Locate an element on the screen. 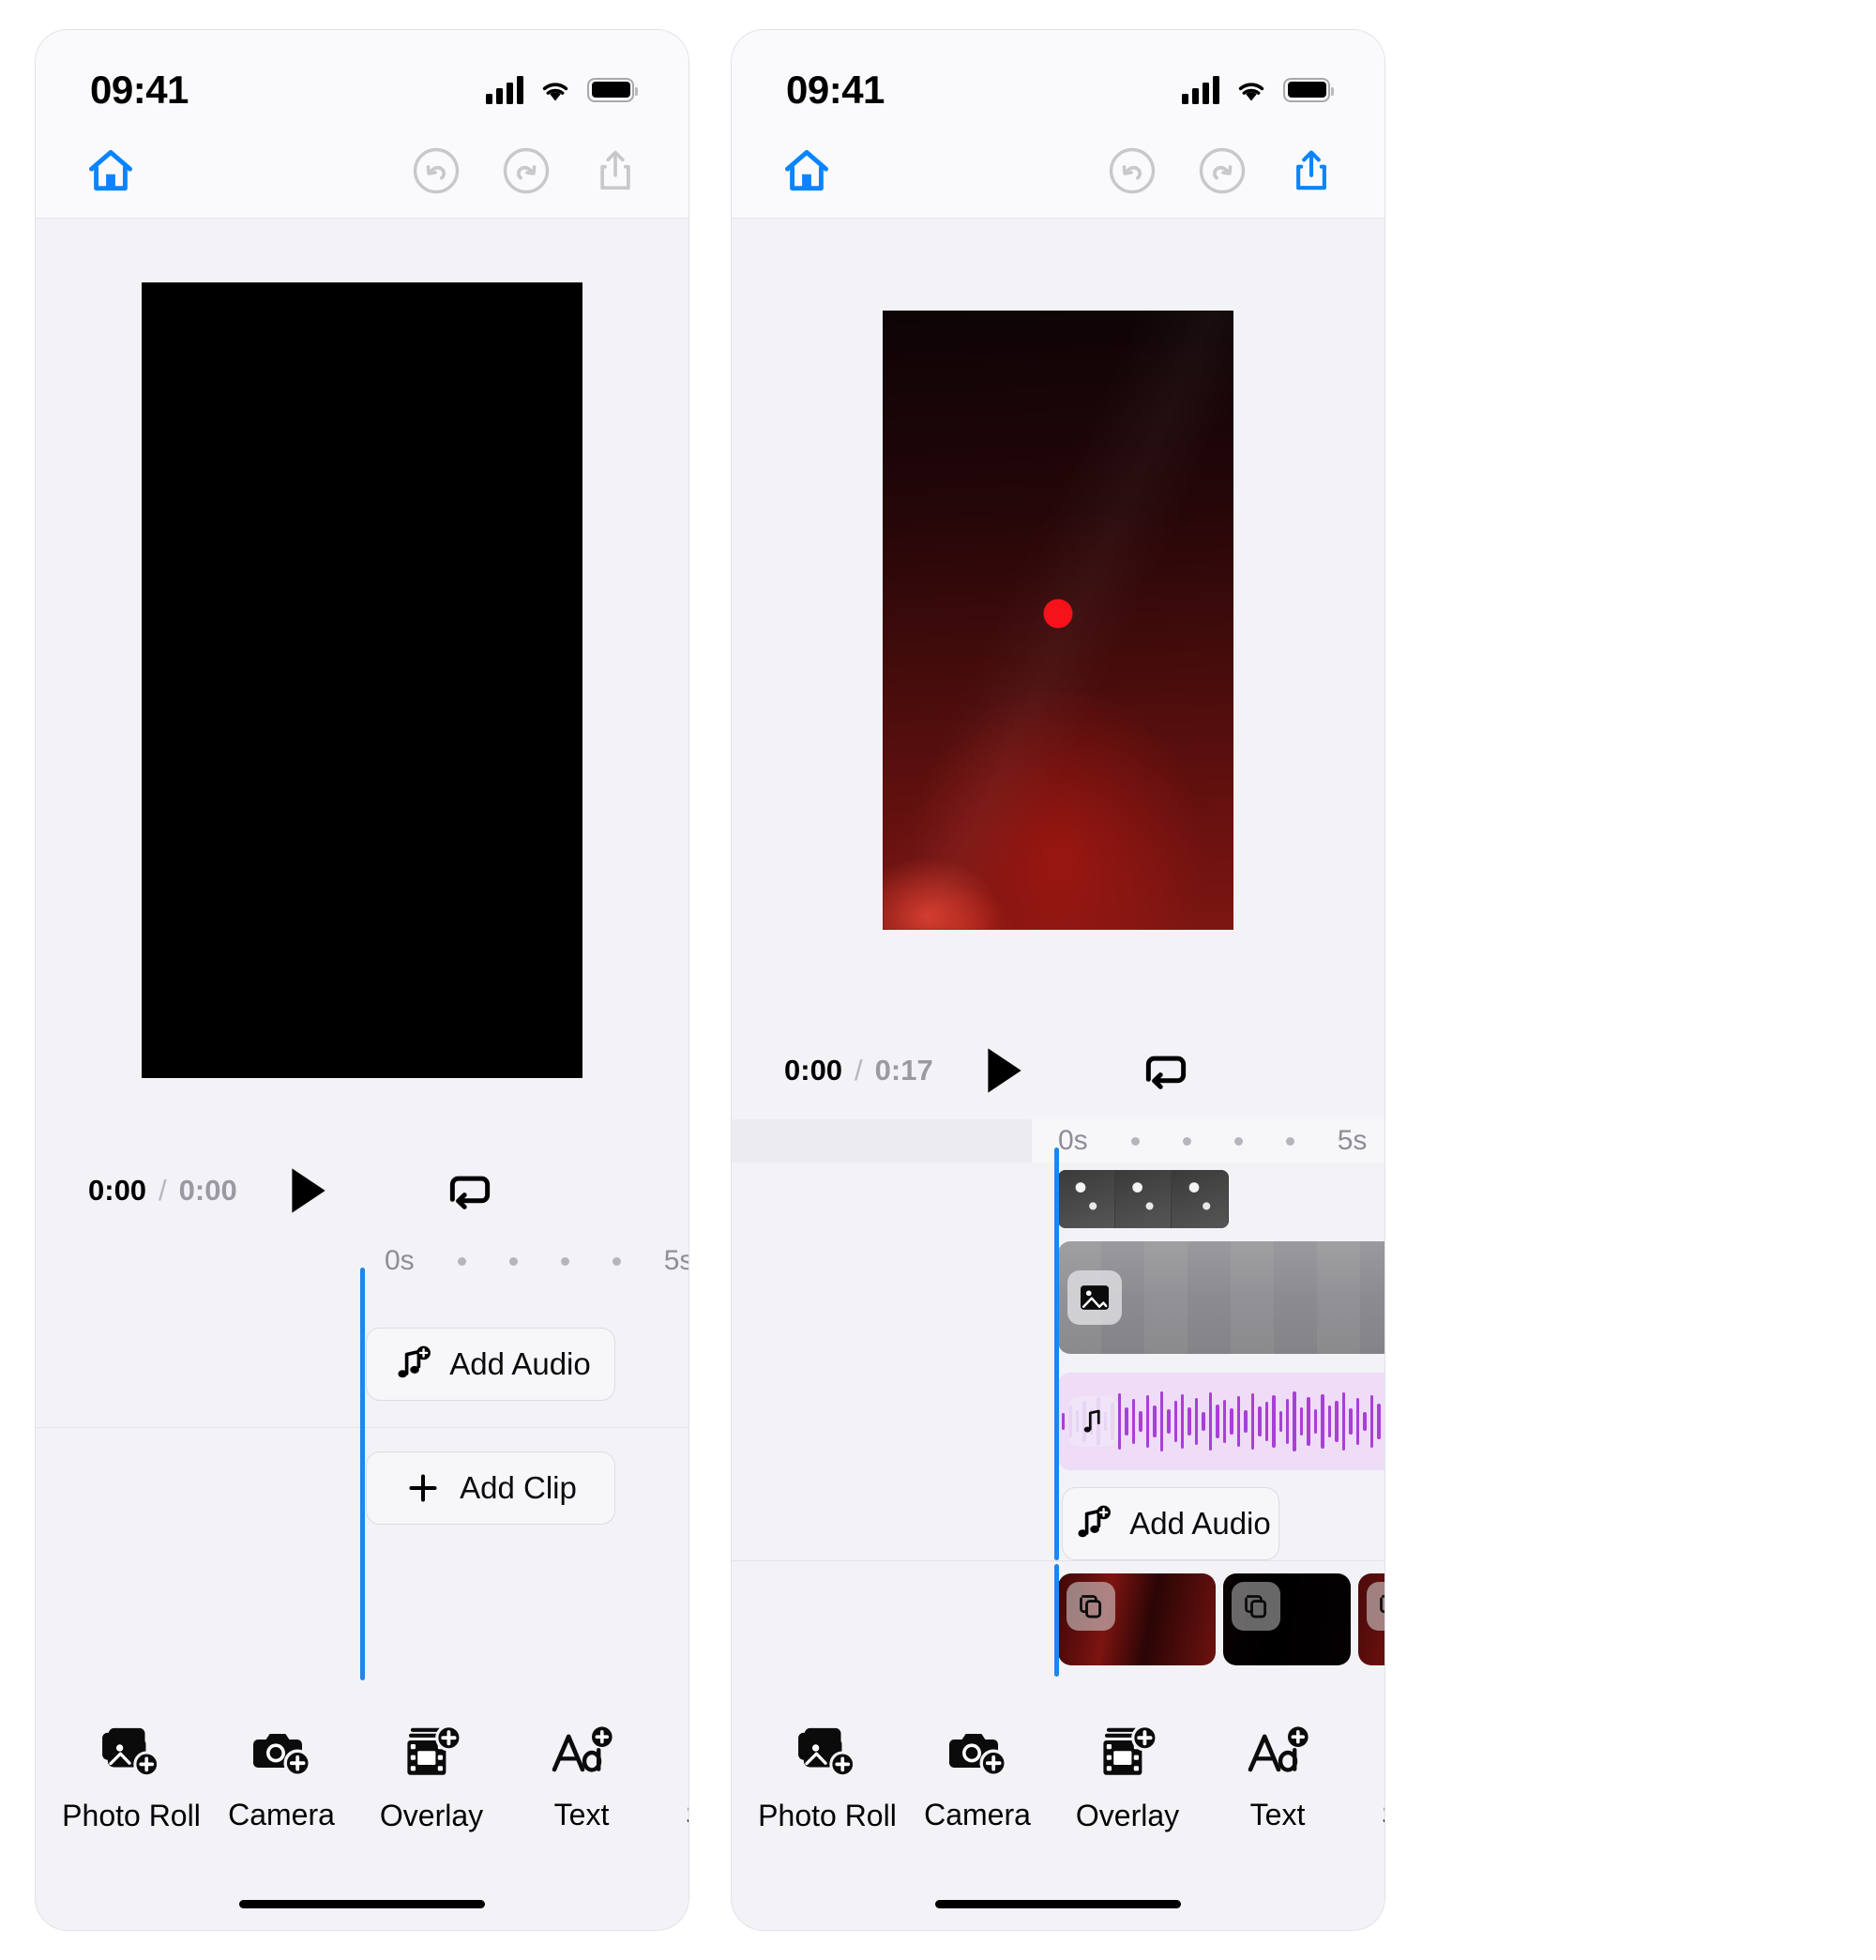  time-display: 0:00 / 0:00 is located at coordinates (162, 1191).